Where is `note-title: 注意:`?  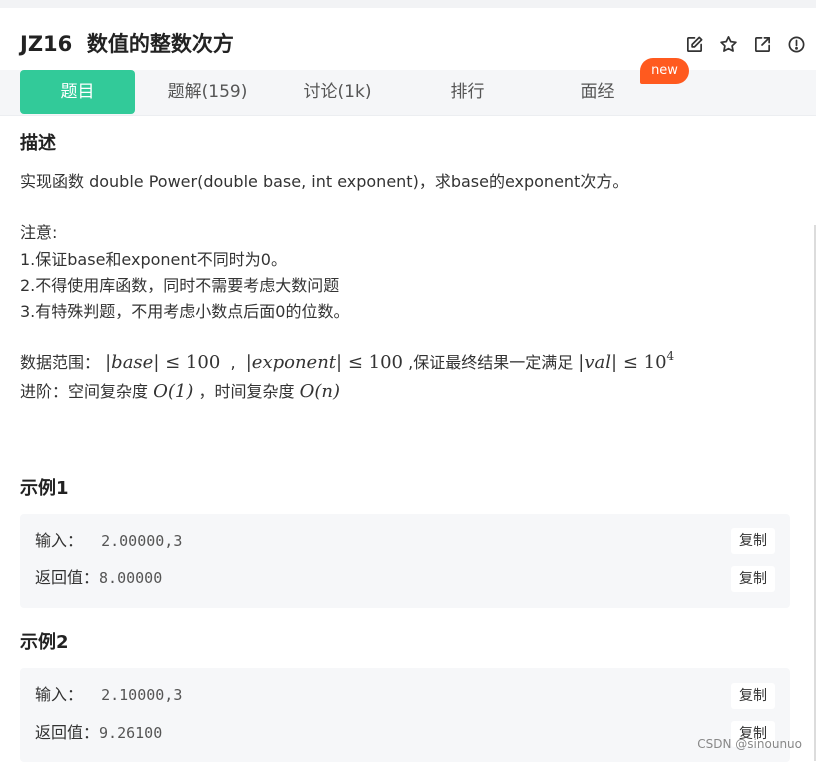
note-title: 注意: is located at coordinates (39, 232).